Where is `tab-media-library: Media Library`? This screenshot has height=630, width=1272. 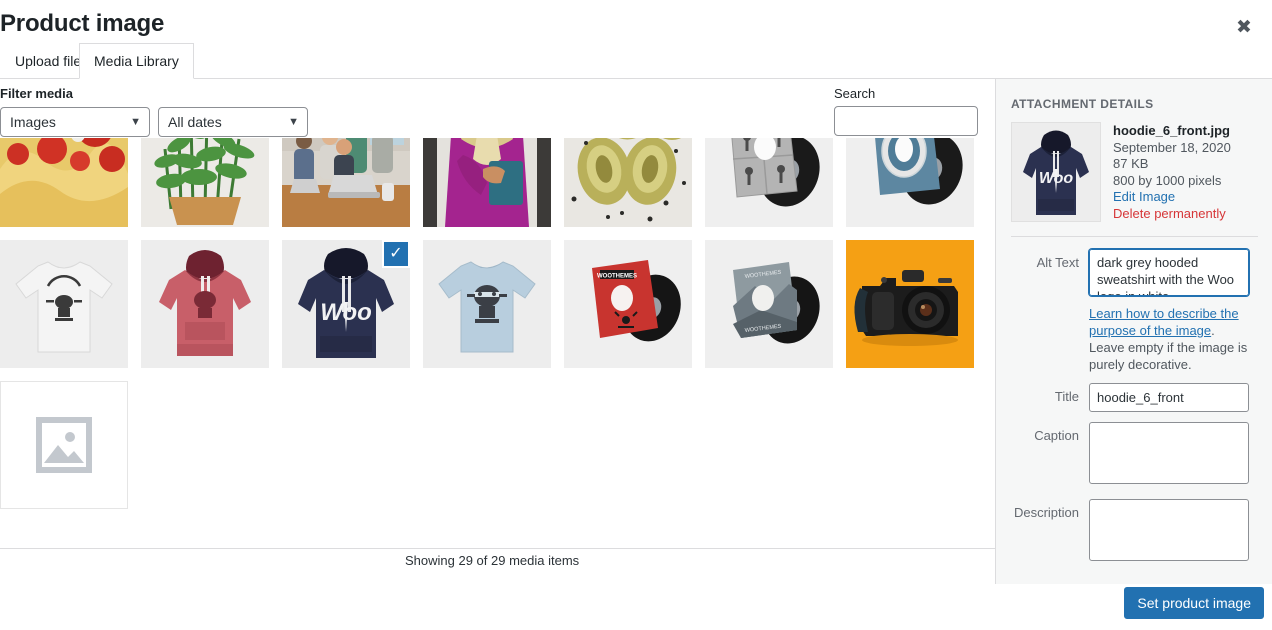 tab-media-library: Media Library is located at coordinates (136, 61).